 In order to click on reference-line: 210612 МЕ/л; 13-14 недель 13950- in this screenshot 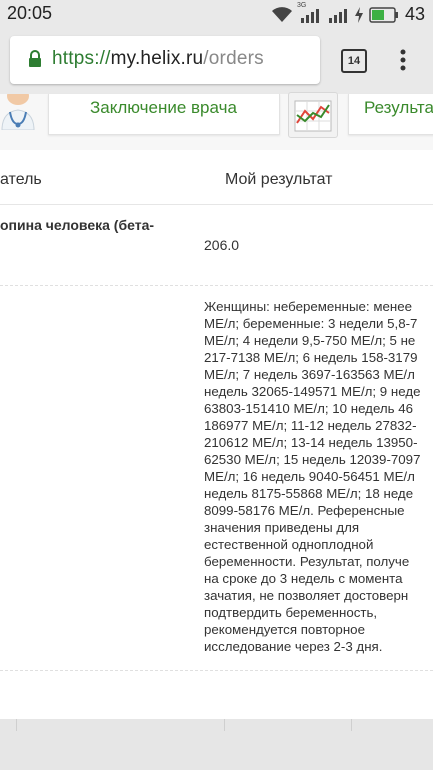, I will do `click(311, 442)`.